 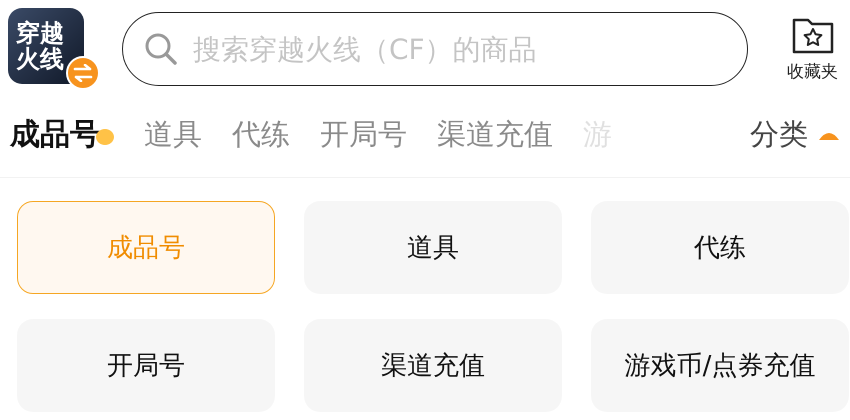 What do you see at coordinates (720, 365) in the screenshot?
I see `category-card: 游戏币/点券充值` at bounding box center [720, 365].